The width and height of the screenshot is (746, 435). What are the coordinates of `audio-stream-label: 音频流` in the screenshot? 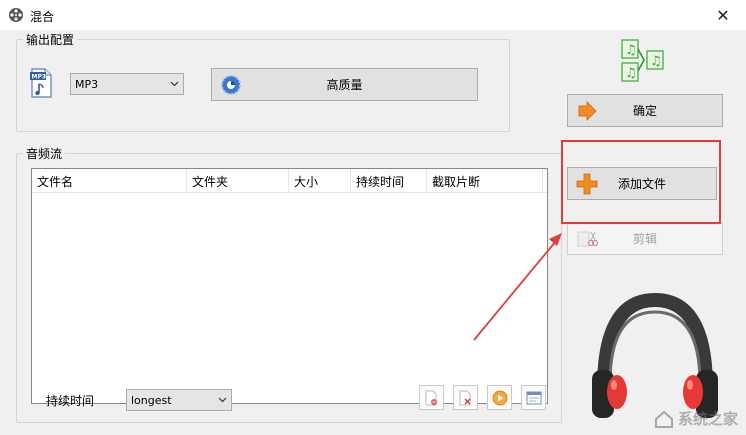 It's located at (44, 153).